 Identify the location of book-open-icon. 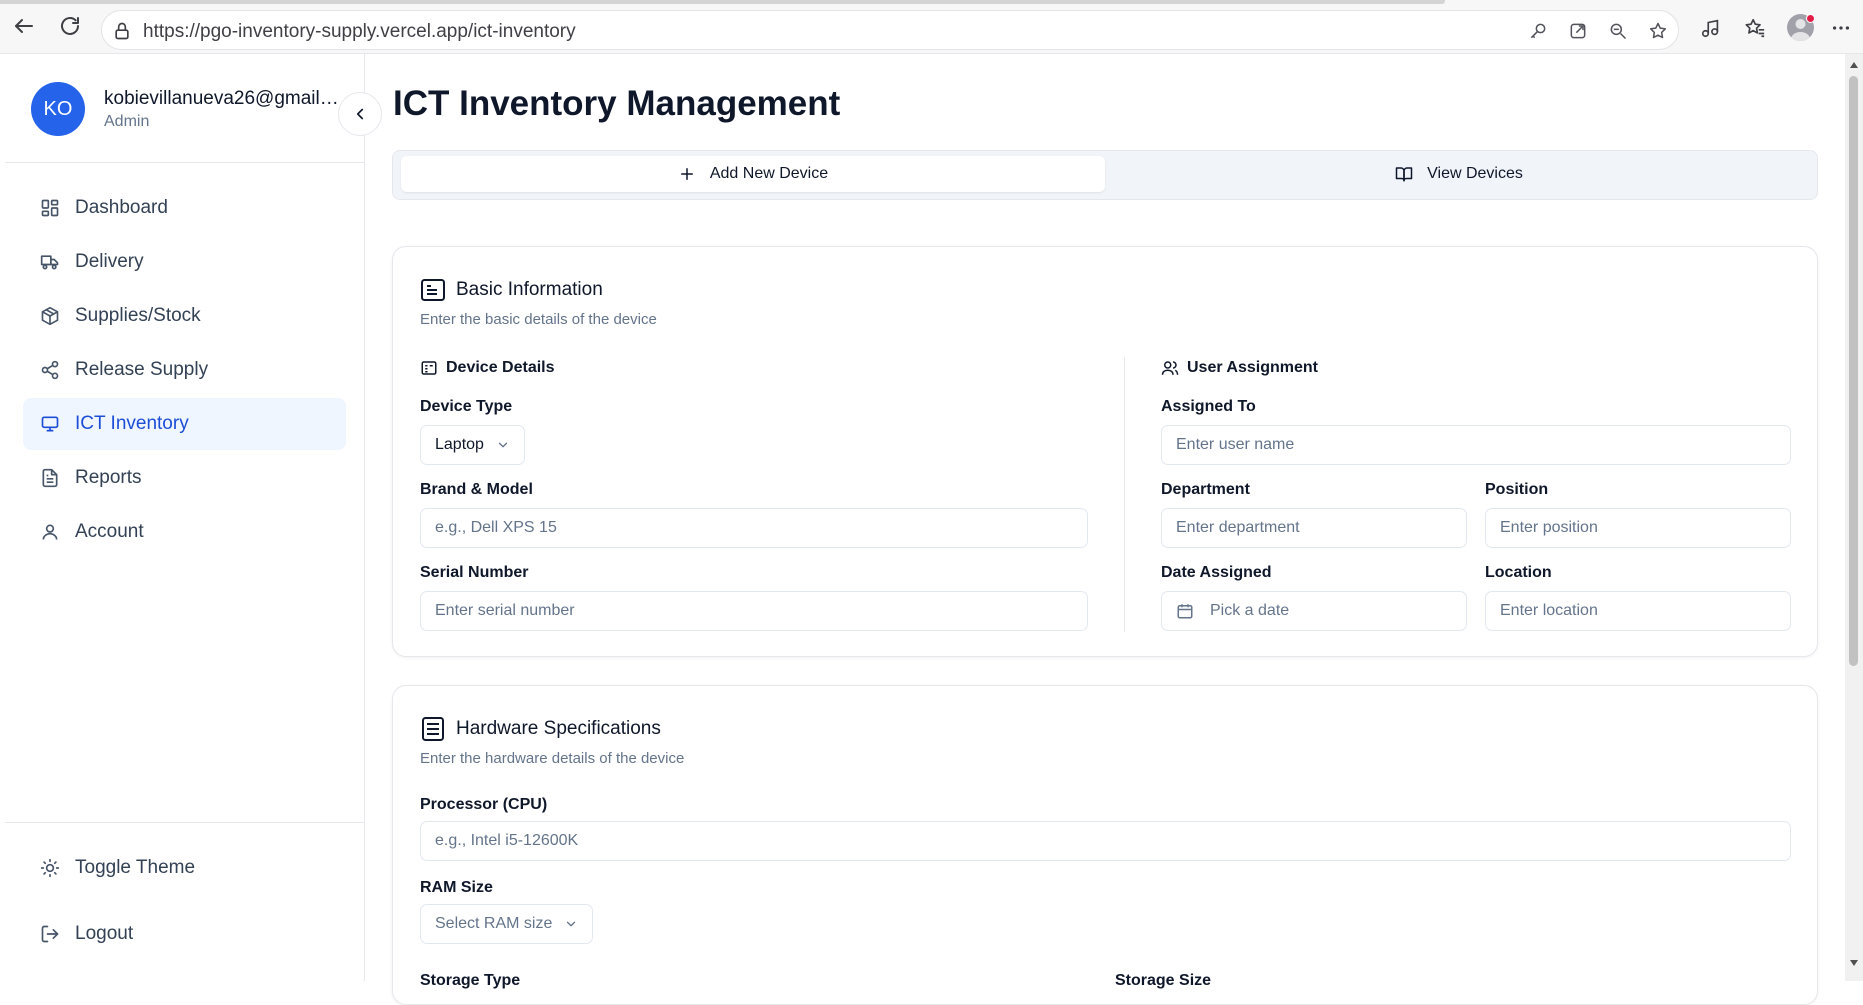
(1404, 174).